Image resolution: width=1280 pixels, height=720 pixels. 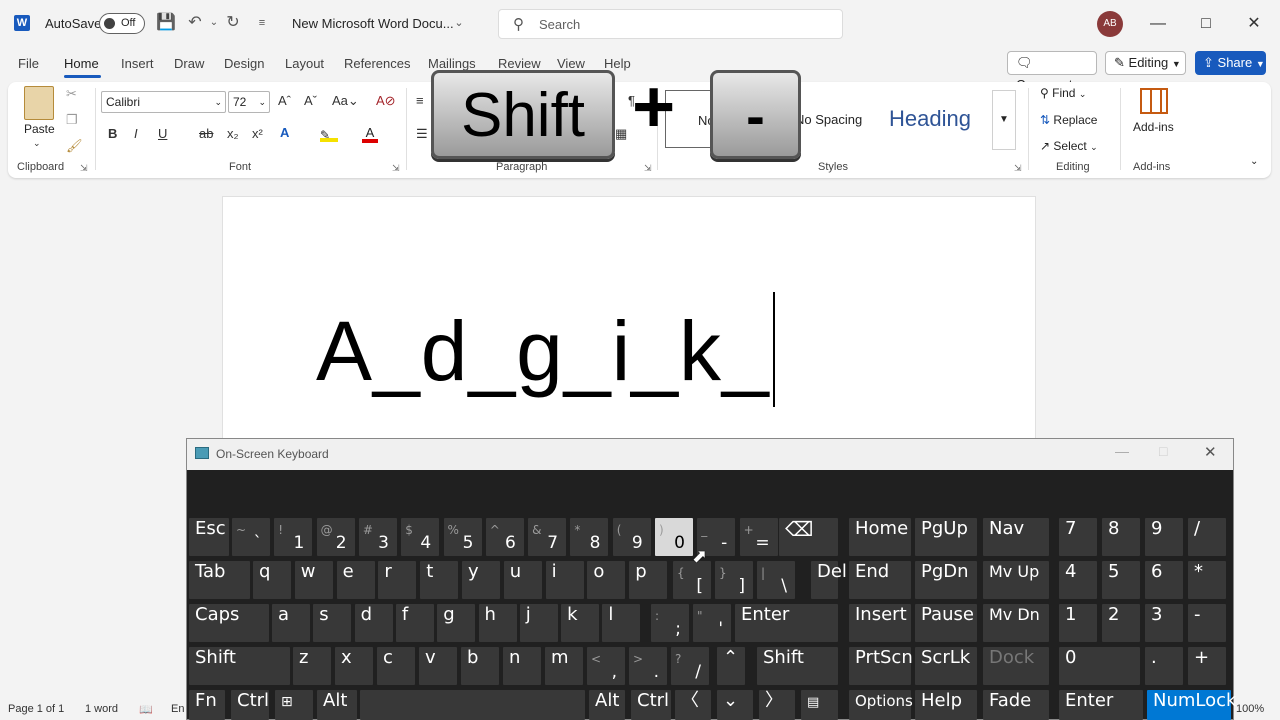 I want to click on tab-mailings: Mailings, so click(x=452, y=63).